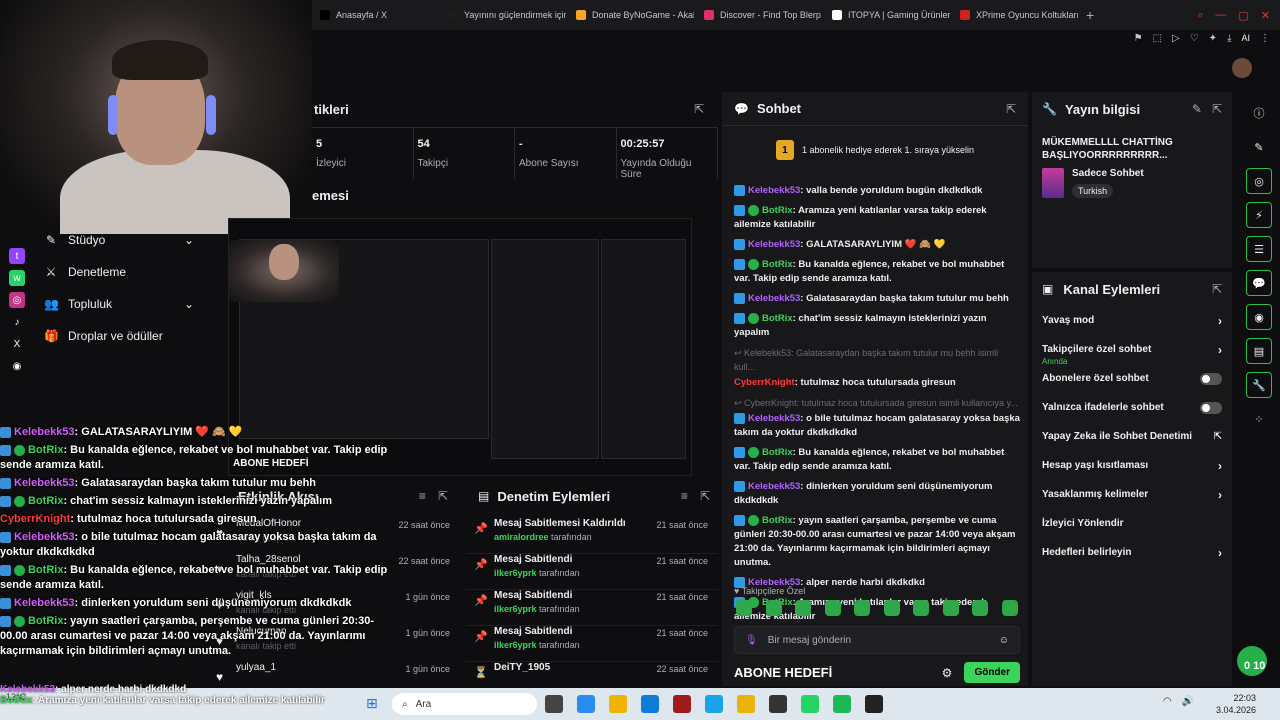  What do you see at coordinates (1220, 15) in the screenshot?
I see `minimize-icon: —` at bounding box center [1220, 15].